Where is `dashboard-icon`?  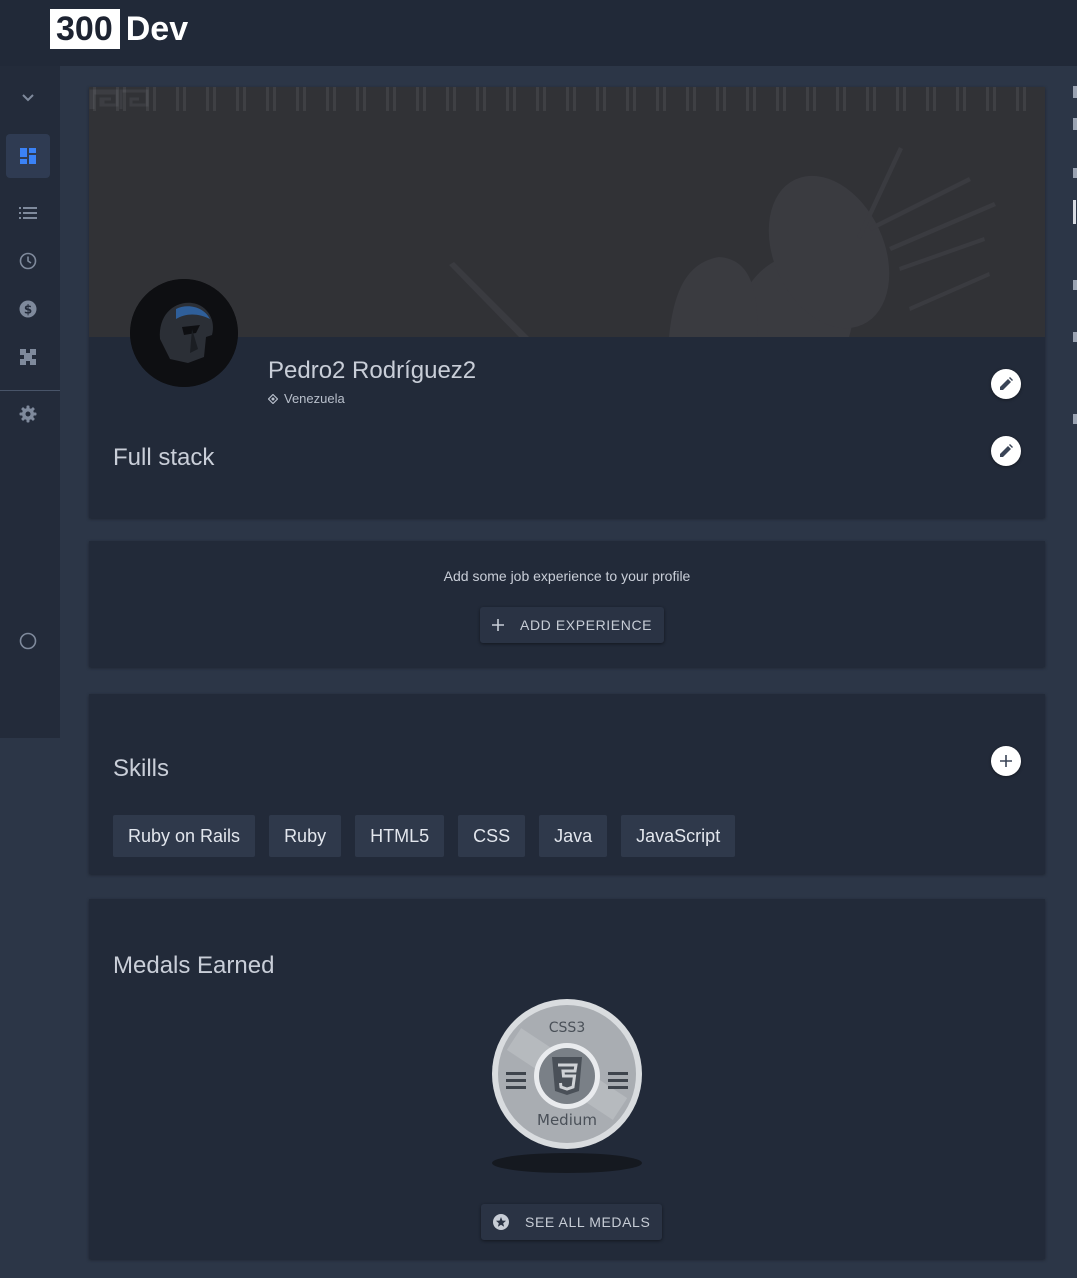 dashboard-icon is located at coordinates (28, 156).